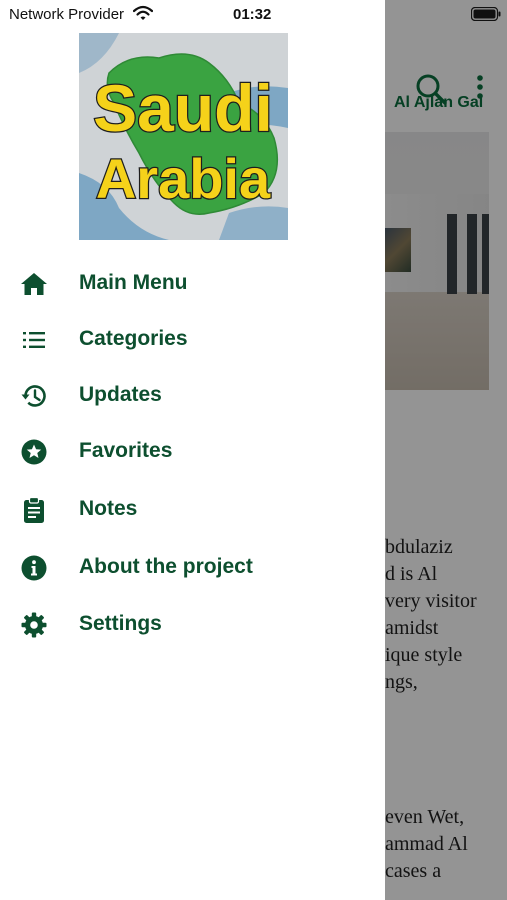  What do you see at coordinates (192, 340) in the screenshot?
I see `menu-item-categories: Categories` at bounding box center [192, 340].